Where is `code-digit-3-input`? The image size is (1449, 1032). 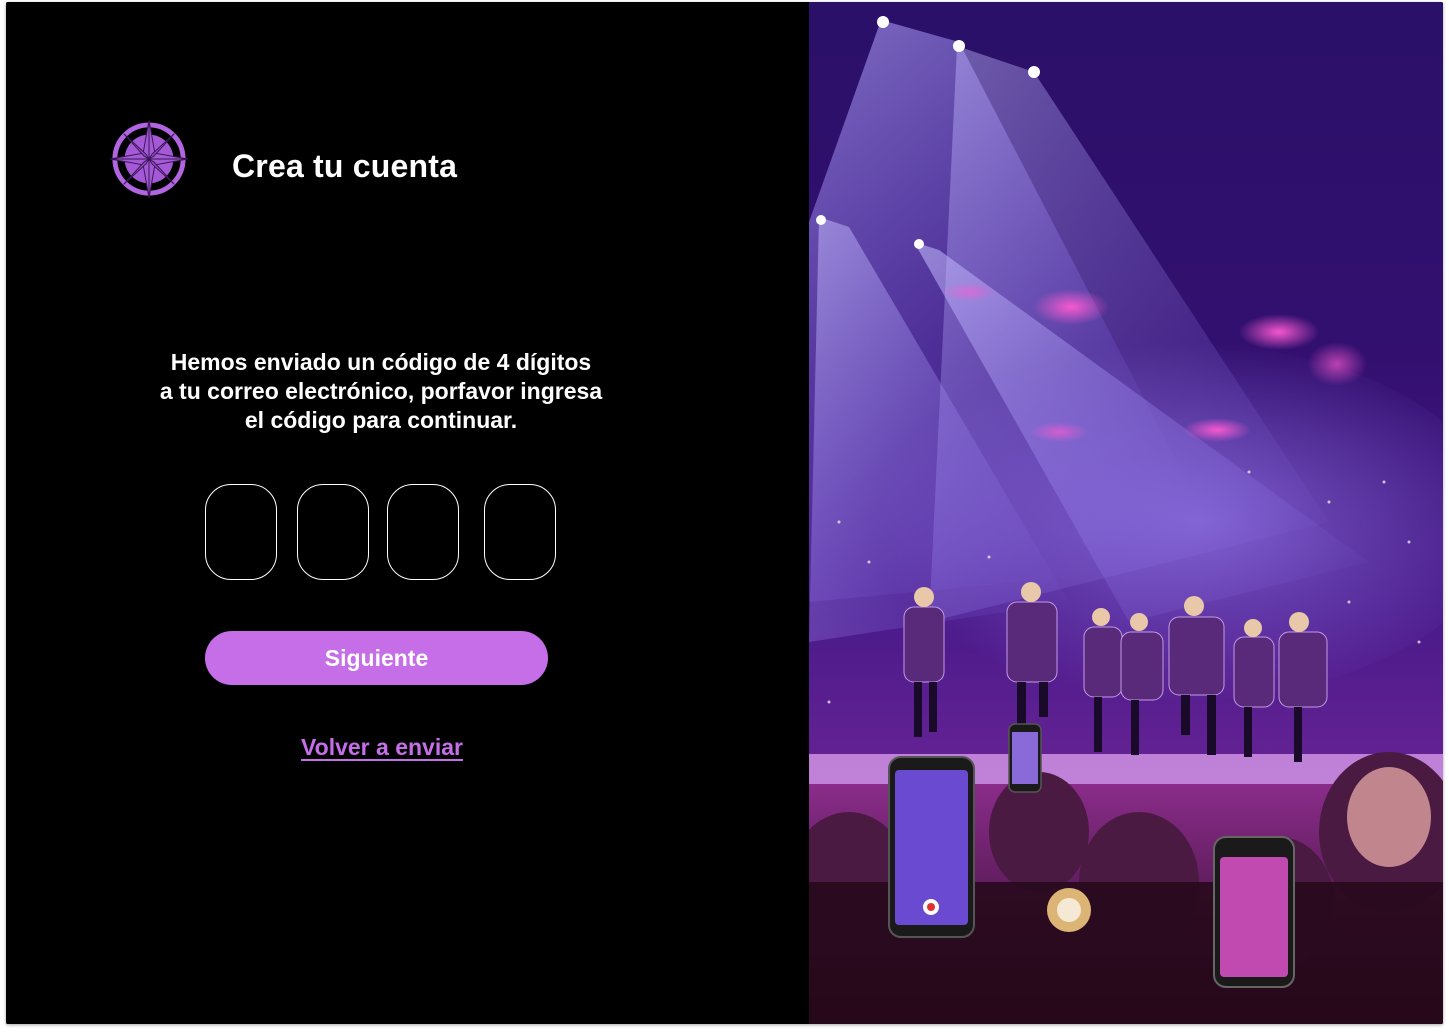
code-digit-3-input is located at coordinates (423, 532).